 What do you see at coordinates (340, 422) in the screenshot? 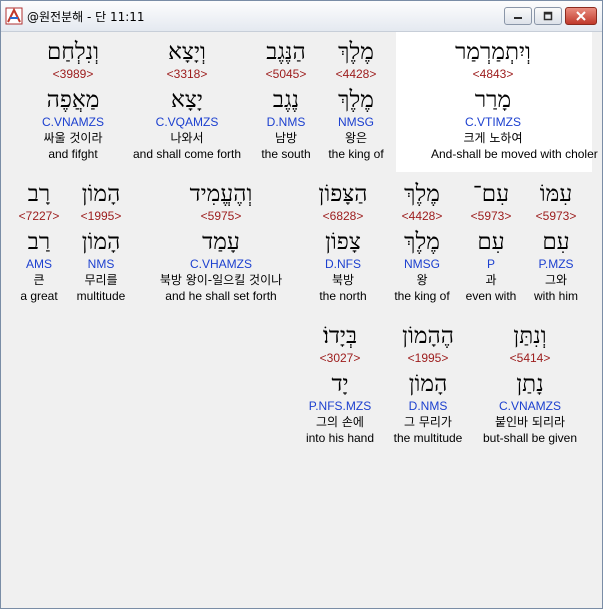
I see `korean-gloss: 그의 손에` at bounding box center [340, 422].